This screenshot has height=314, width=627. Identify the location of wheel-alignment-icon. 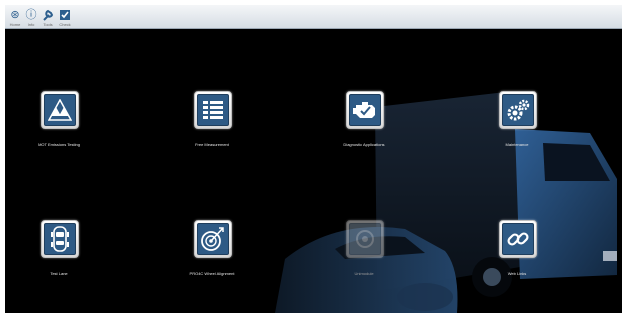
(213, 239).